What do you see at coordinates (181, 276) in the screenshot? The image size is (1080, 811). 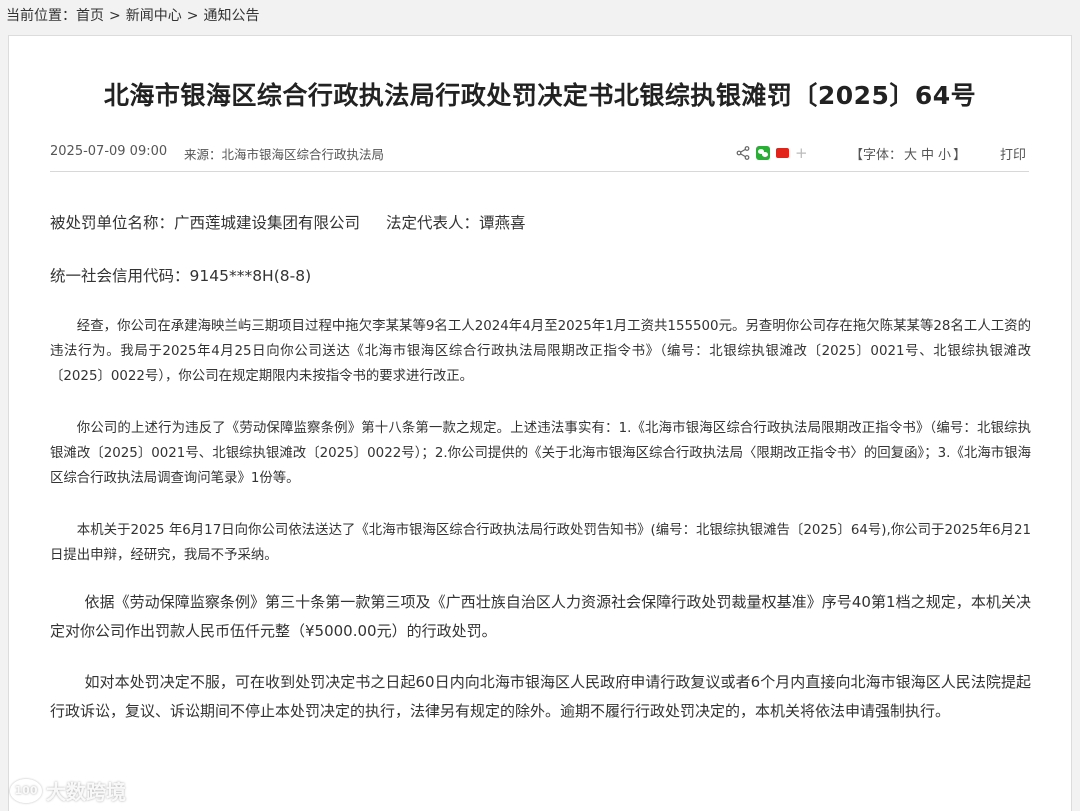 I see `credit-code: 统一社会信用代码：9145***8H(8-8)` at bounding box center [181, 276].